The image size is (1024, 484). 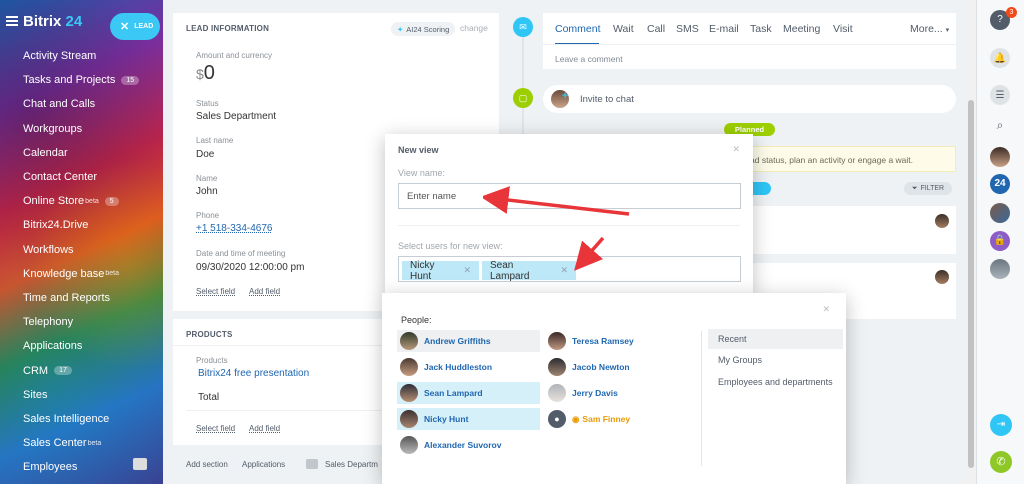 What do you see at coordinates (843, 29) in the screenshot?
I see `tab-visit: Visit` at bounding box center [843, 29].